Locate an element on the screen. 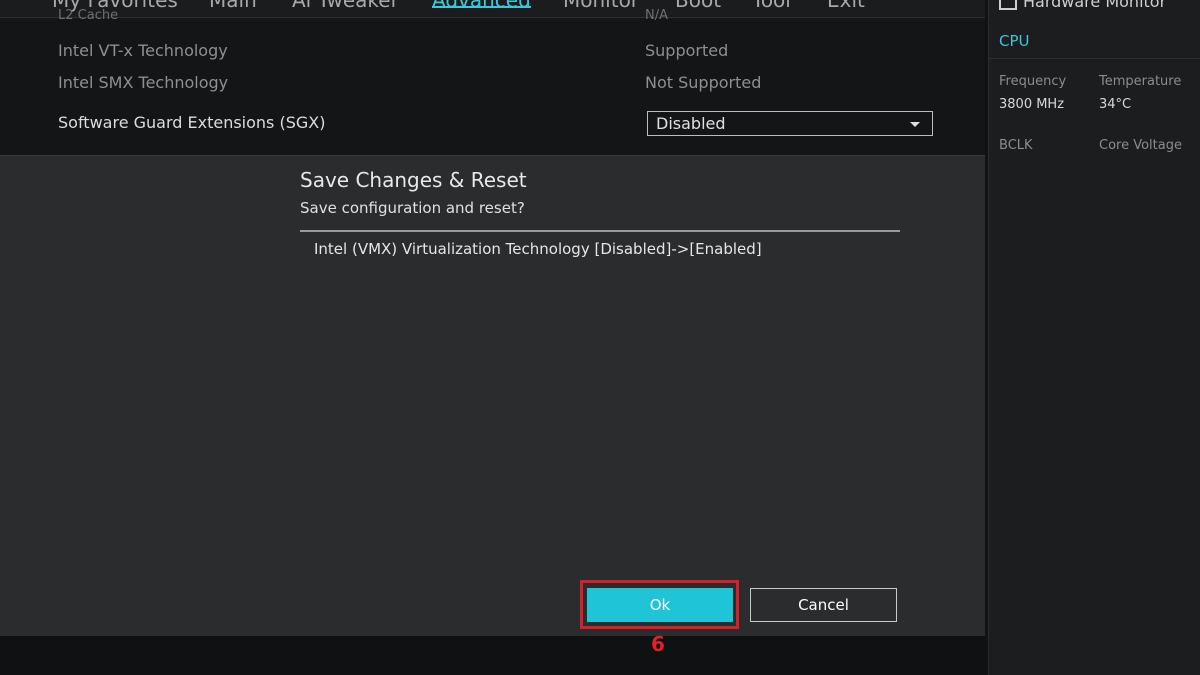  frequency-label: Frequency is located at coordinates (1033, 81).